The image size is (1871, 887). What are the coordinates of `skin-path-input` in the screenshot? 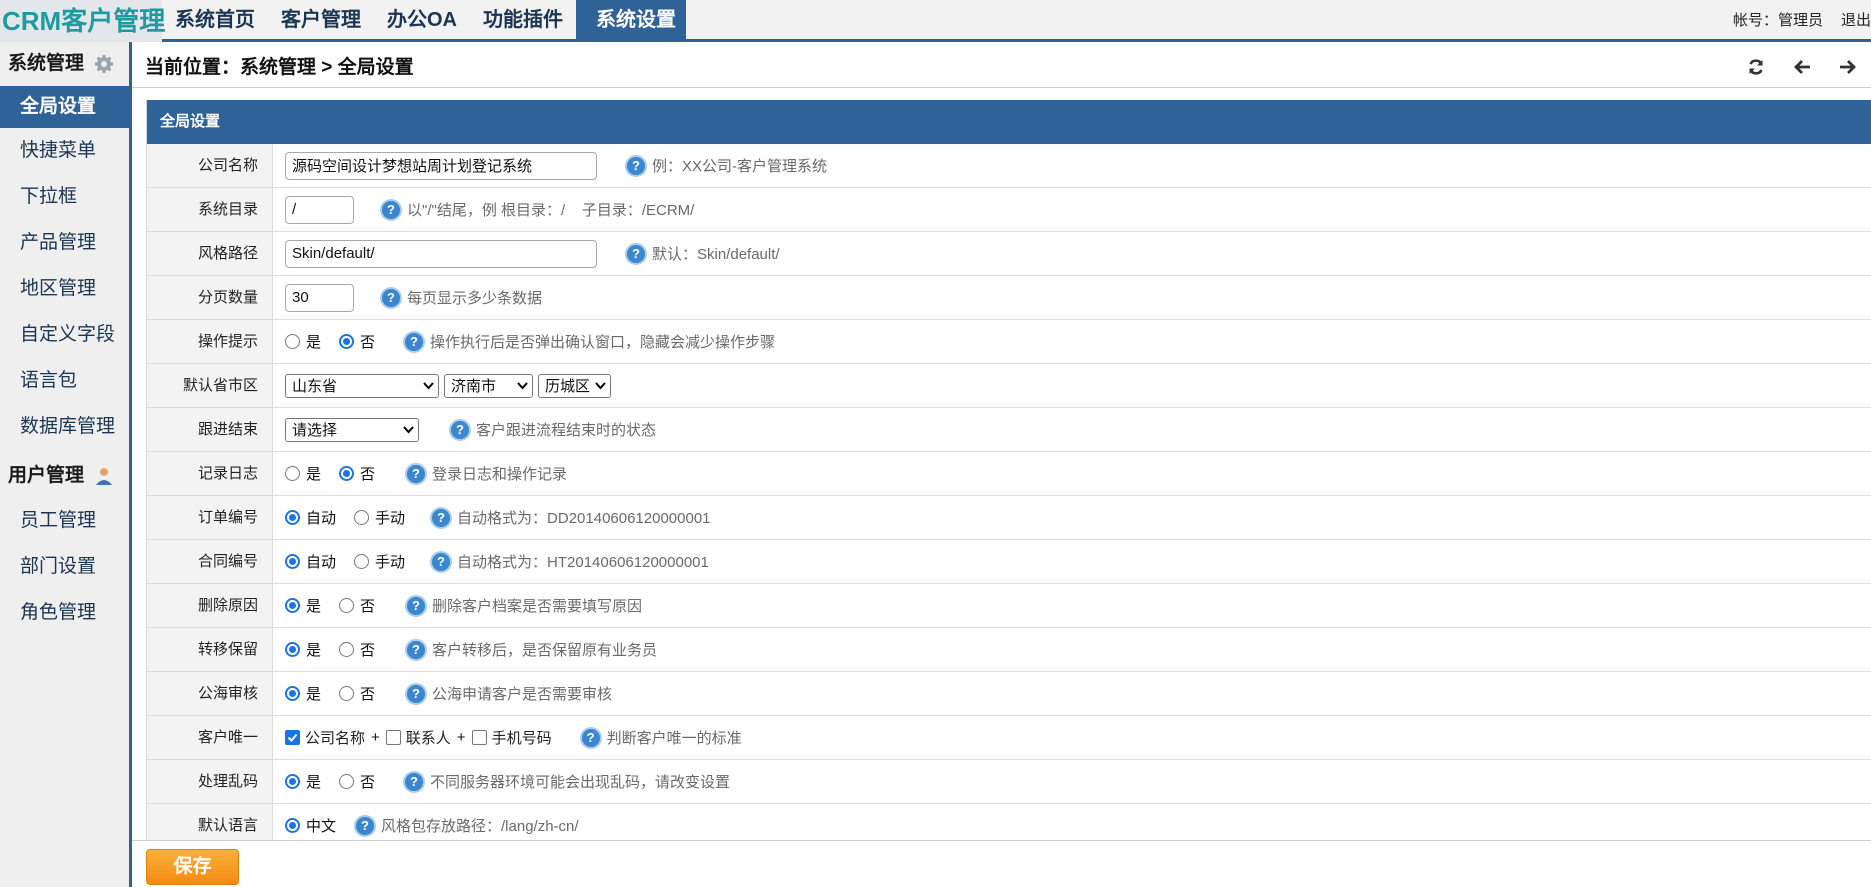 It's located at (441, 253).